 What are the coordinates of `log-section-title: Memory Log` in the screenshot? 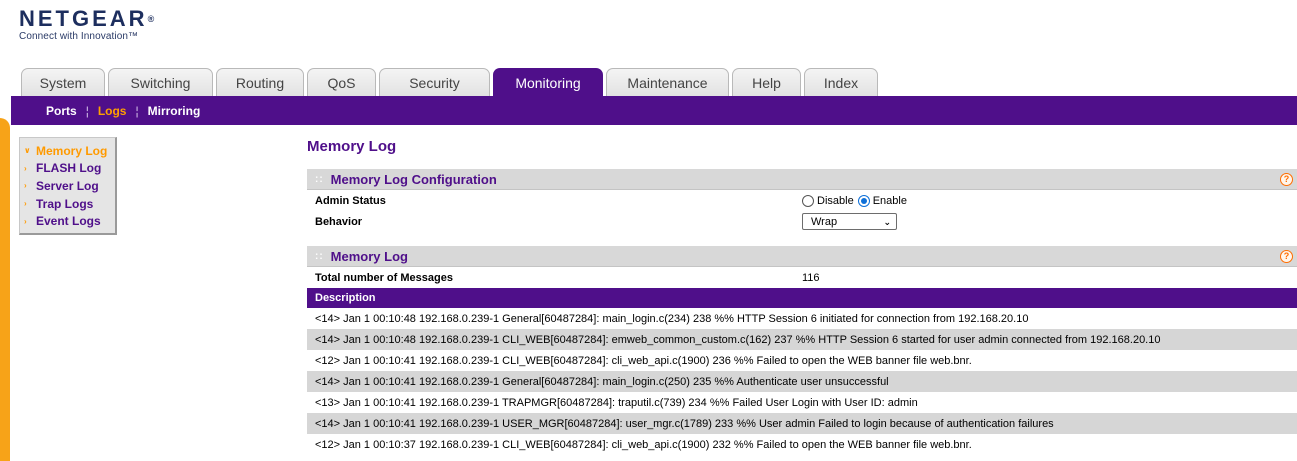 It's located at (369, 256).